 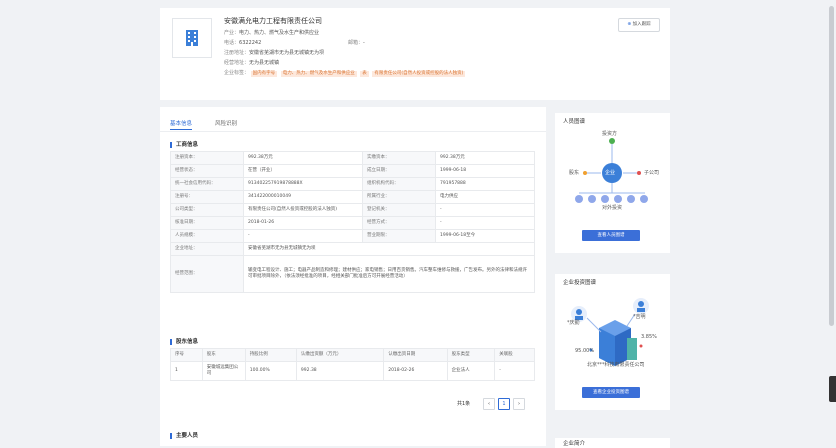 I want to click on people-graph-card: 人员图谱 投资方 企业 股东 子公司 对外投资 查看人员图谱, so click(x=612, y=183).